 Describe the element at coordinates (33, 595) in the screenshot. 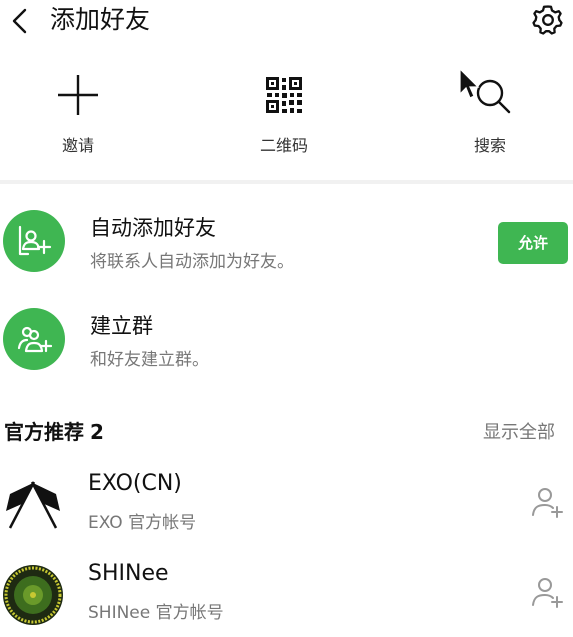

I see `shinee-logo-icon` at that location.